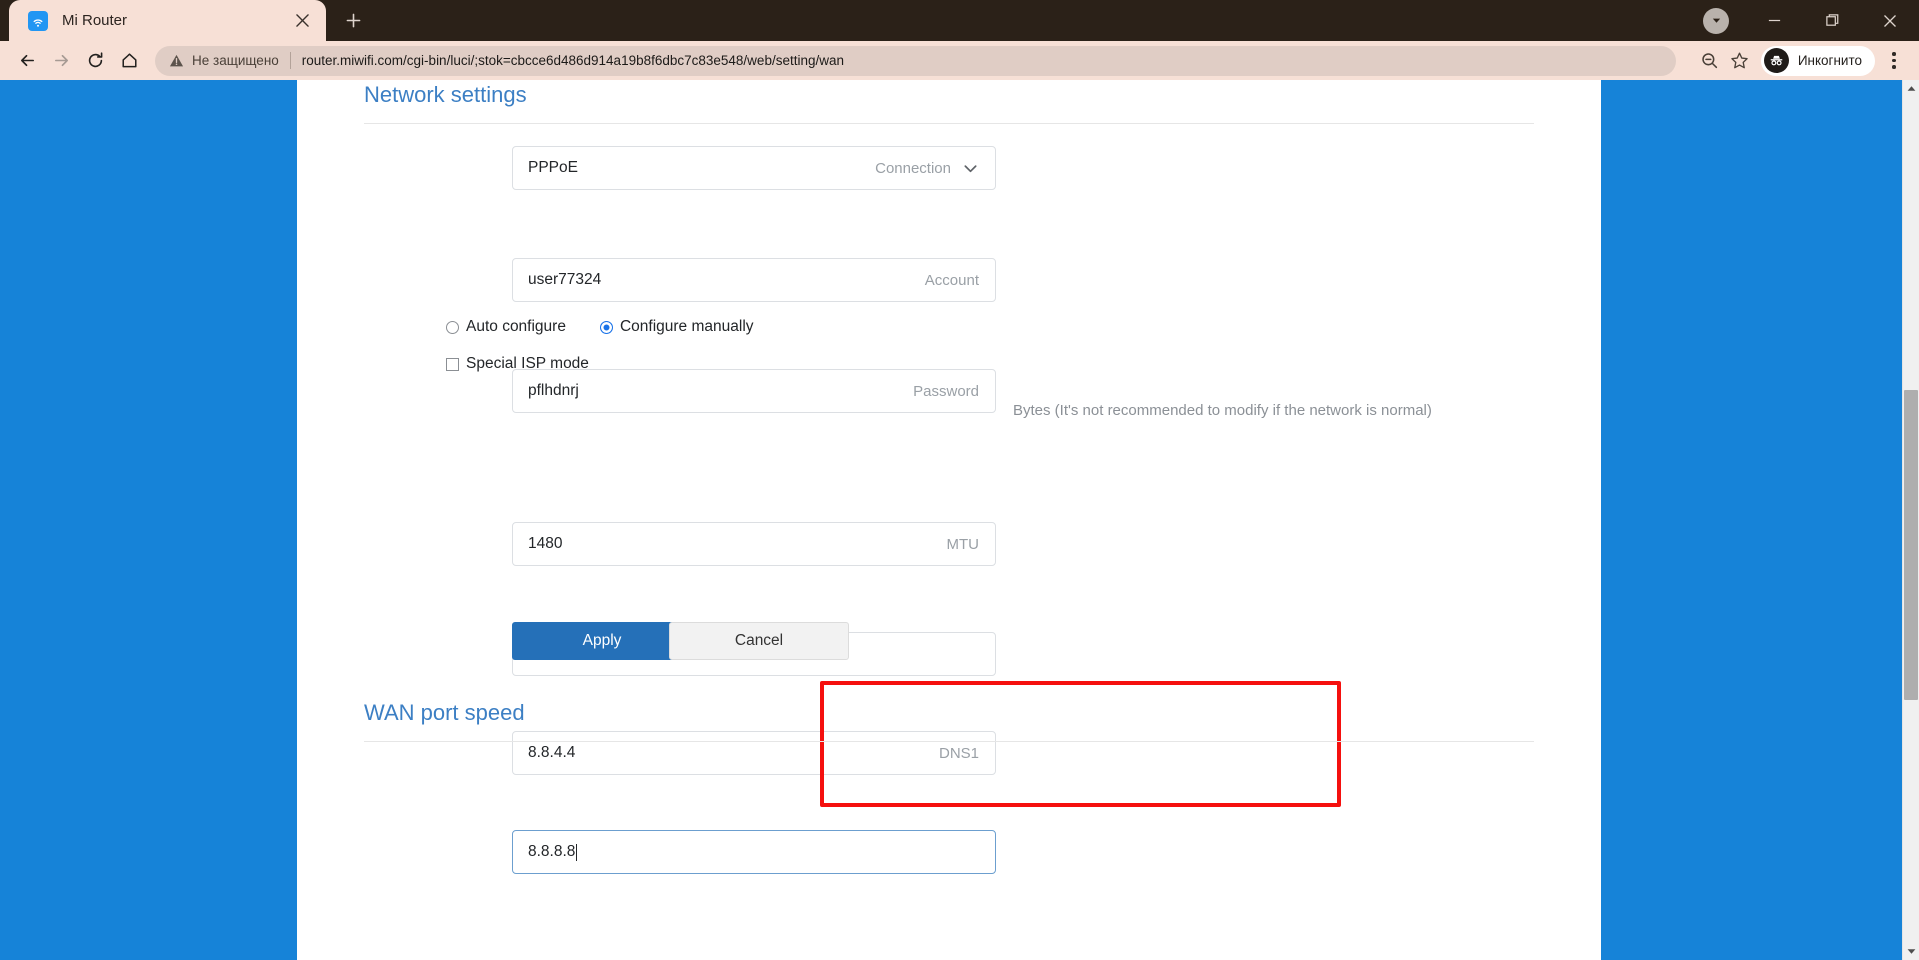 This screenshot has width=1919, height=960. I want to click on wan-port-speed-title: WAN port speed, so click(444, 712).